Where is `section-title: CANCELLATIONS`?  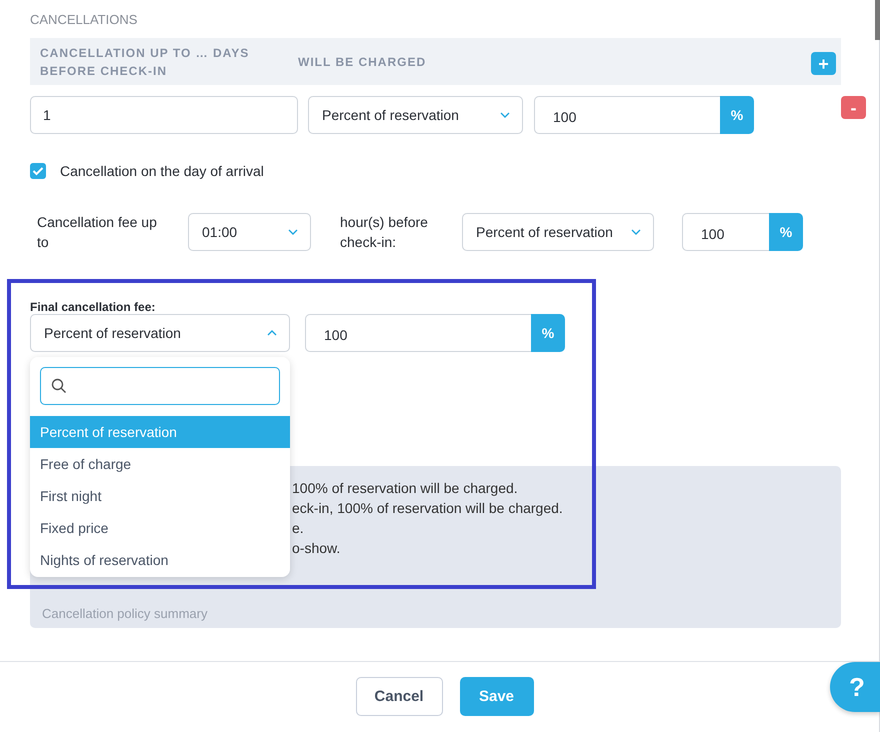 section-title: CANCELLATIONS is located at coordinates (84, 20).